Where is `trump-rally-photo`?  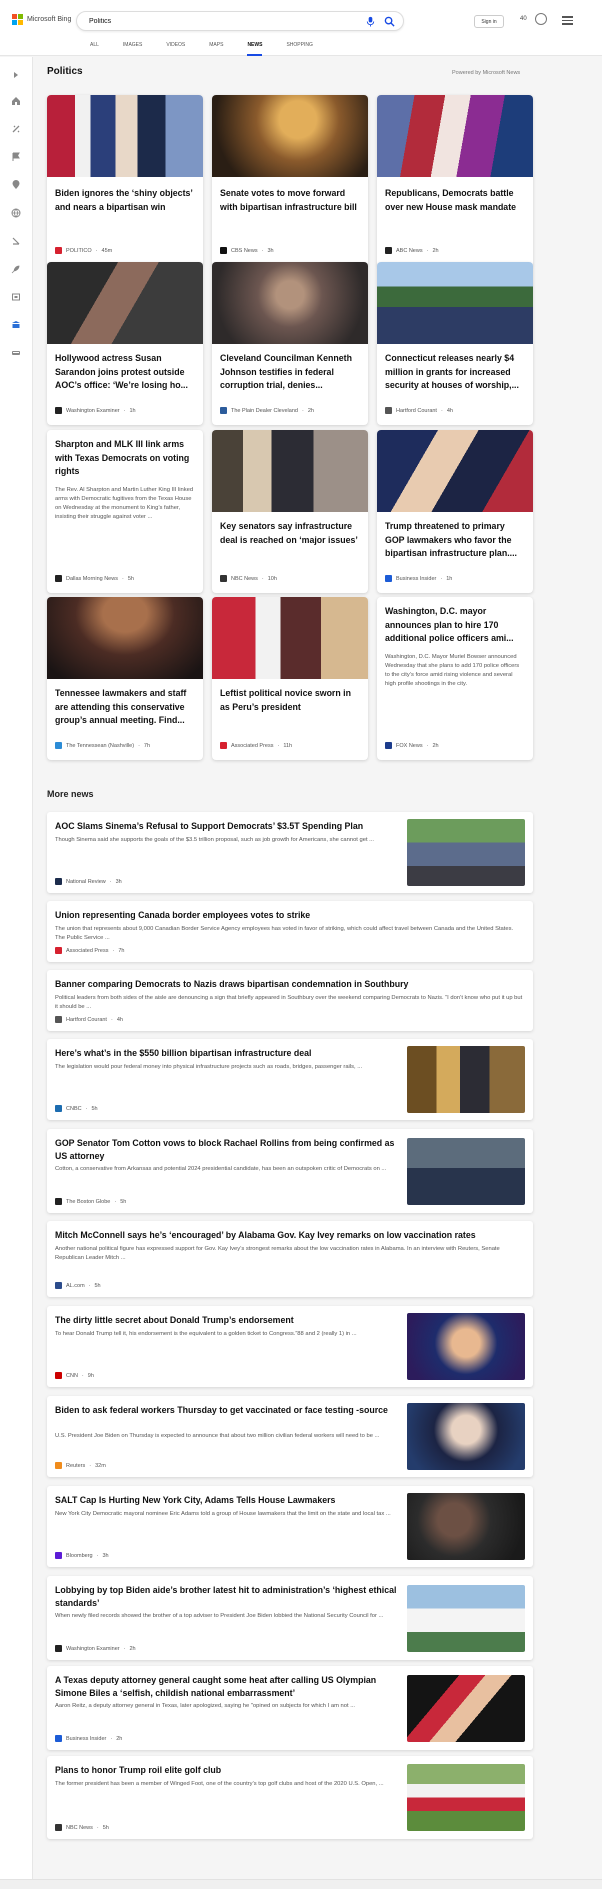 trump-rally-photo is located at coordinates (455, 471).